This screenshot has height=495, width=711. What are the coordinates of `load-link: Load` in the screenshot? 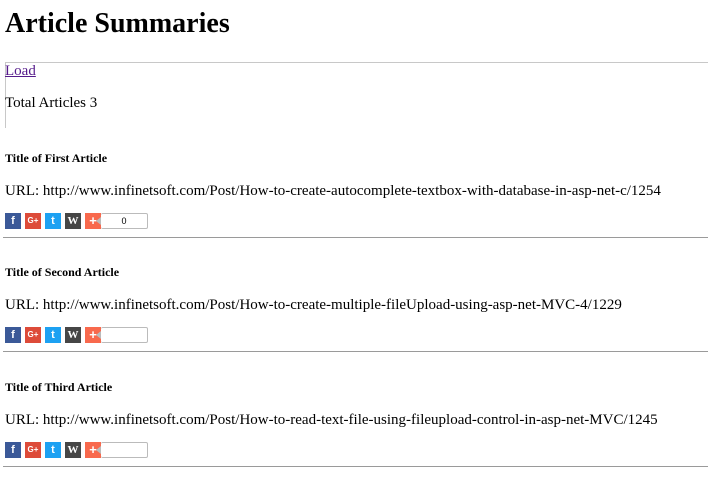 It's located at (20, 71).